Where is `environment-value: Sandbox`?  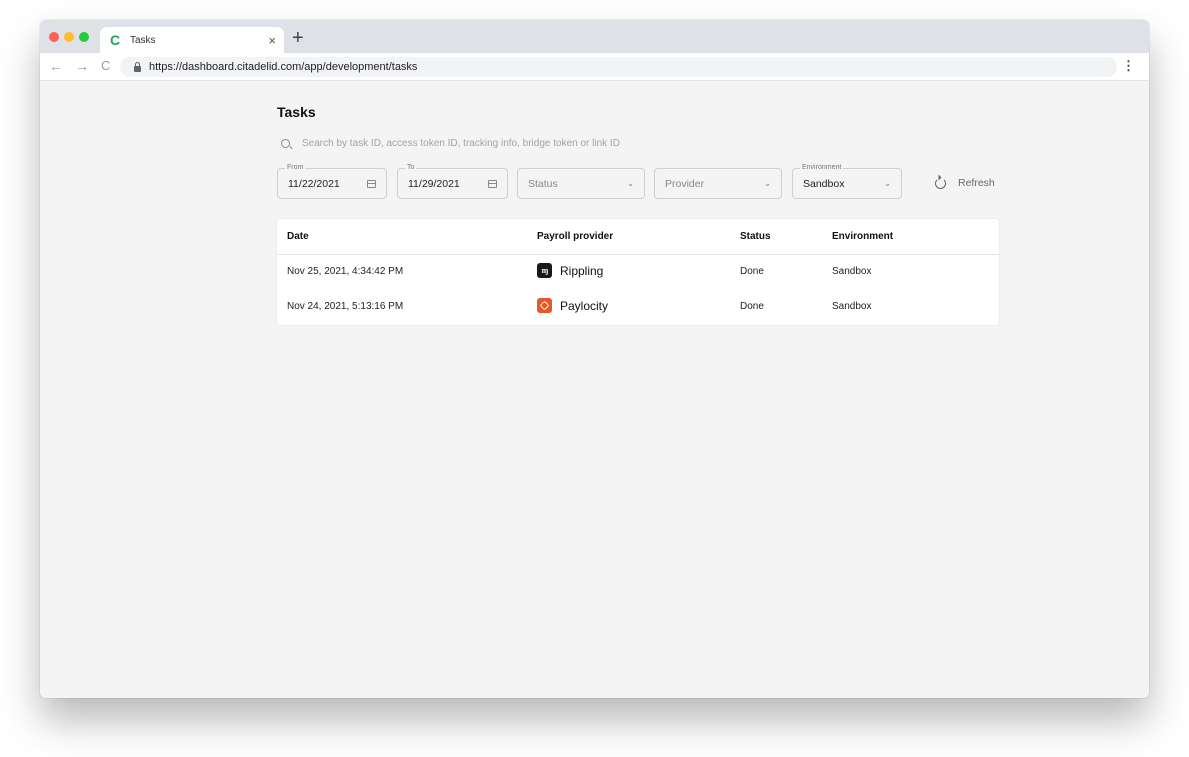
environment-value: Sandbox is located at coordinates (824, 183).